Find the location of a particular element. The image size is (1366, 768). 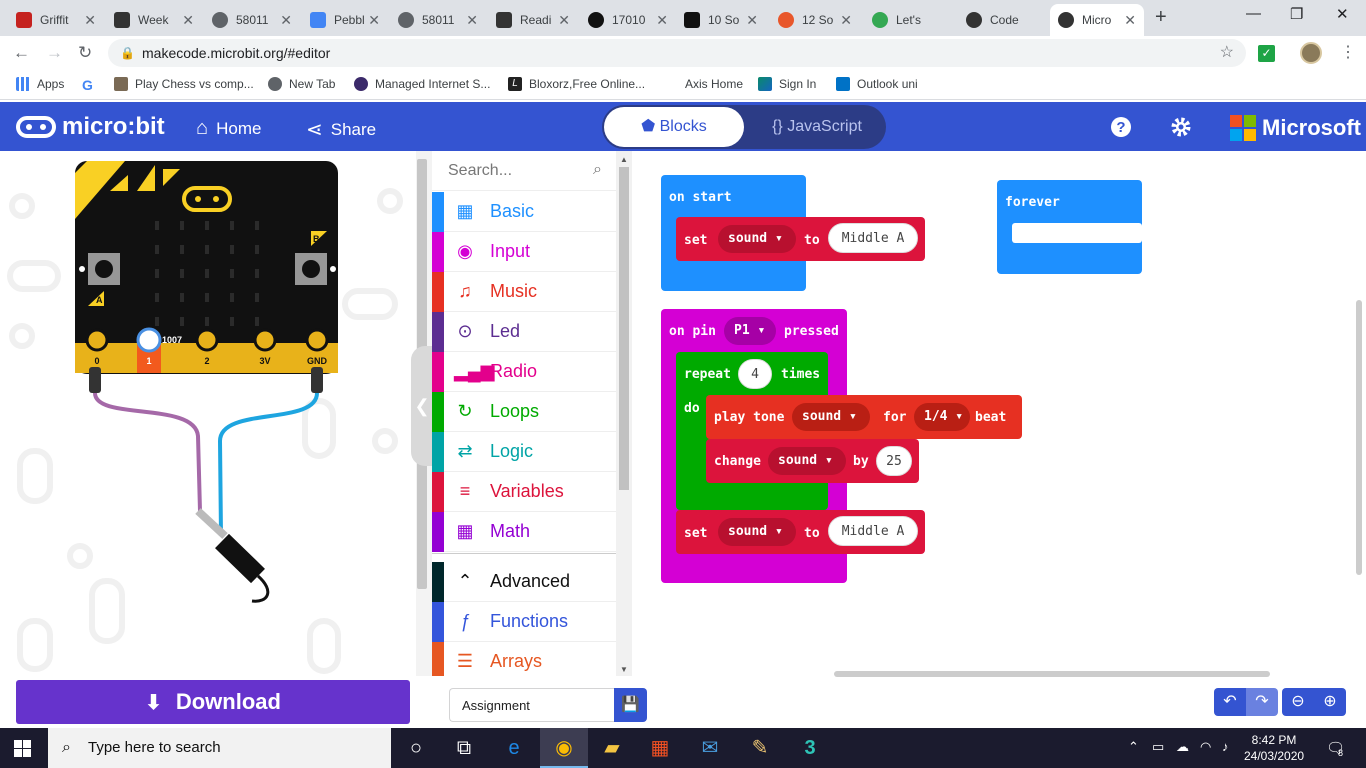

show-hidden-icons-icon: ⌃ is located at coordinates (1133, 747).